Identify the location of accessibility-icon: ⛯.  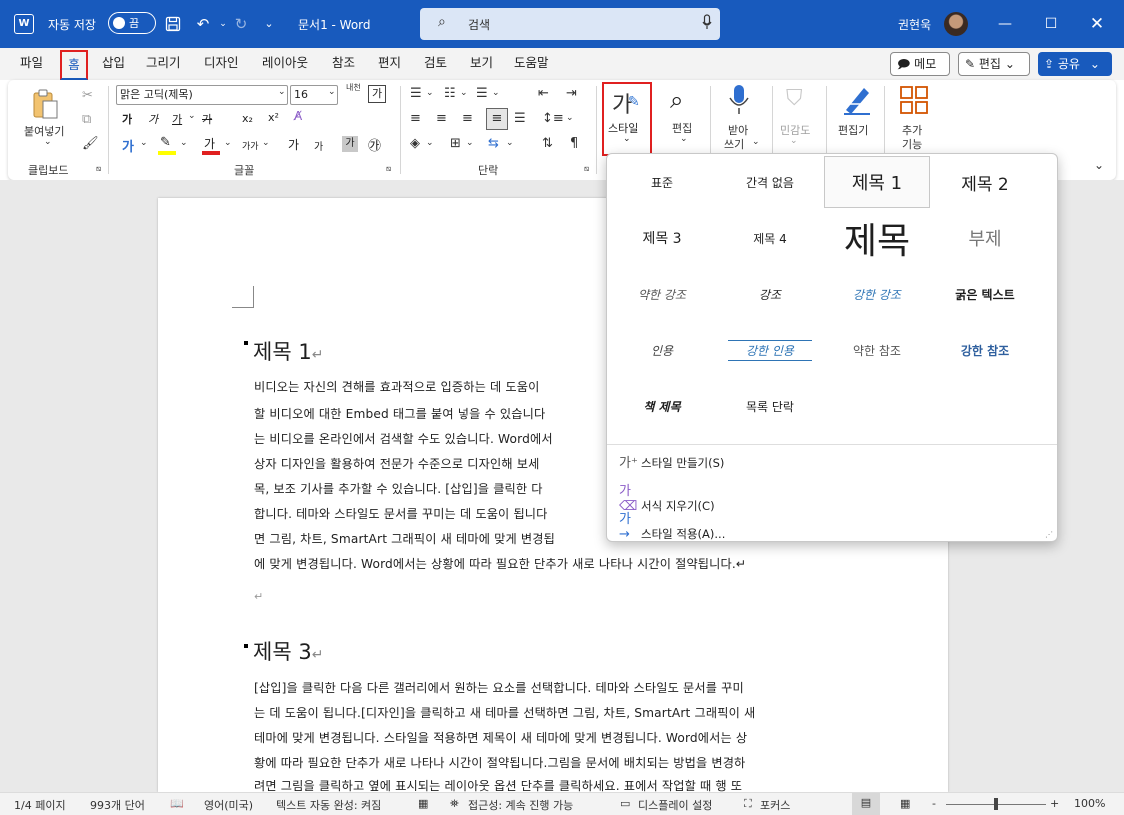
(454, 804).